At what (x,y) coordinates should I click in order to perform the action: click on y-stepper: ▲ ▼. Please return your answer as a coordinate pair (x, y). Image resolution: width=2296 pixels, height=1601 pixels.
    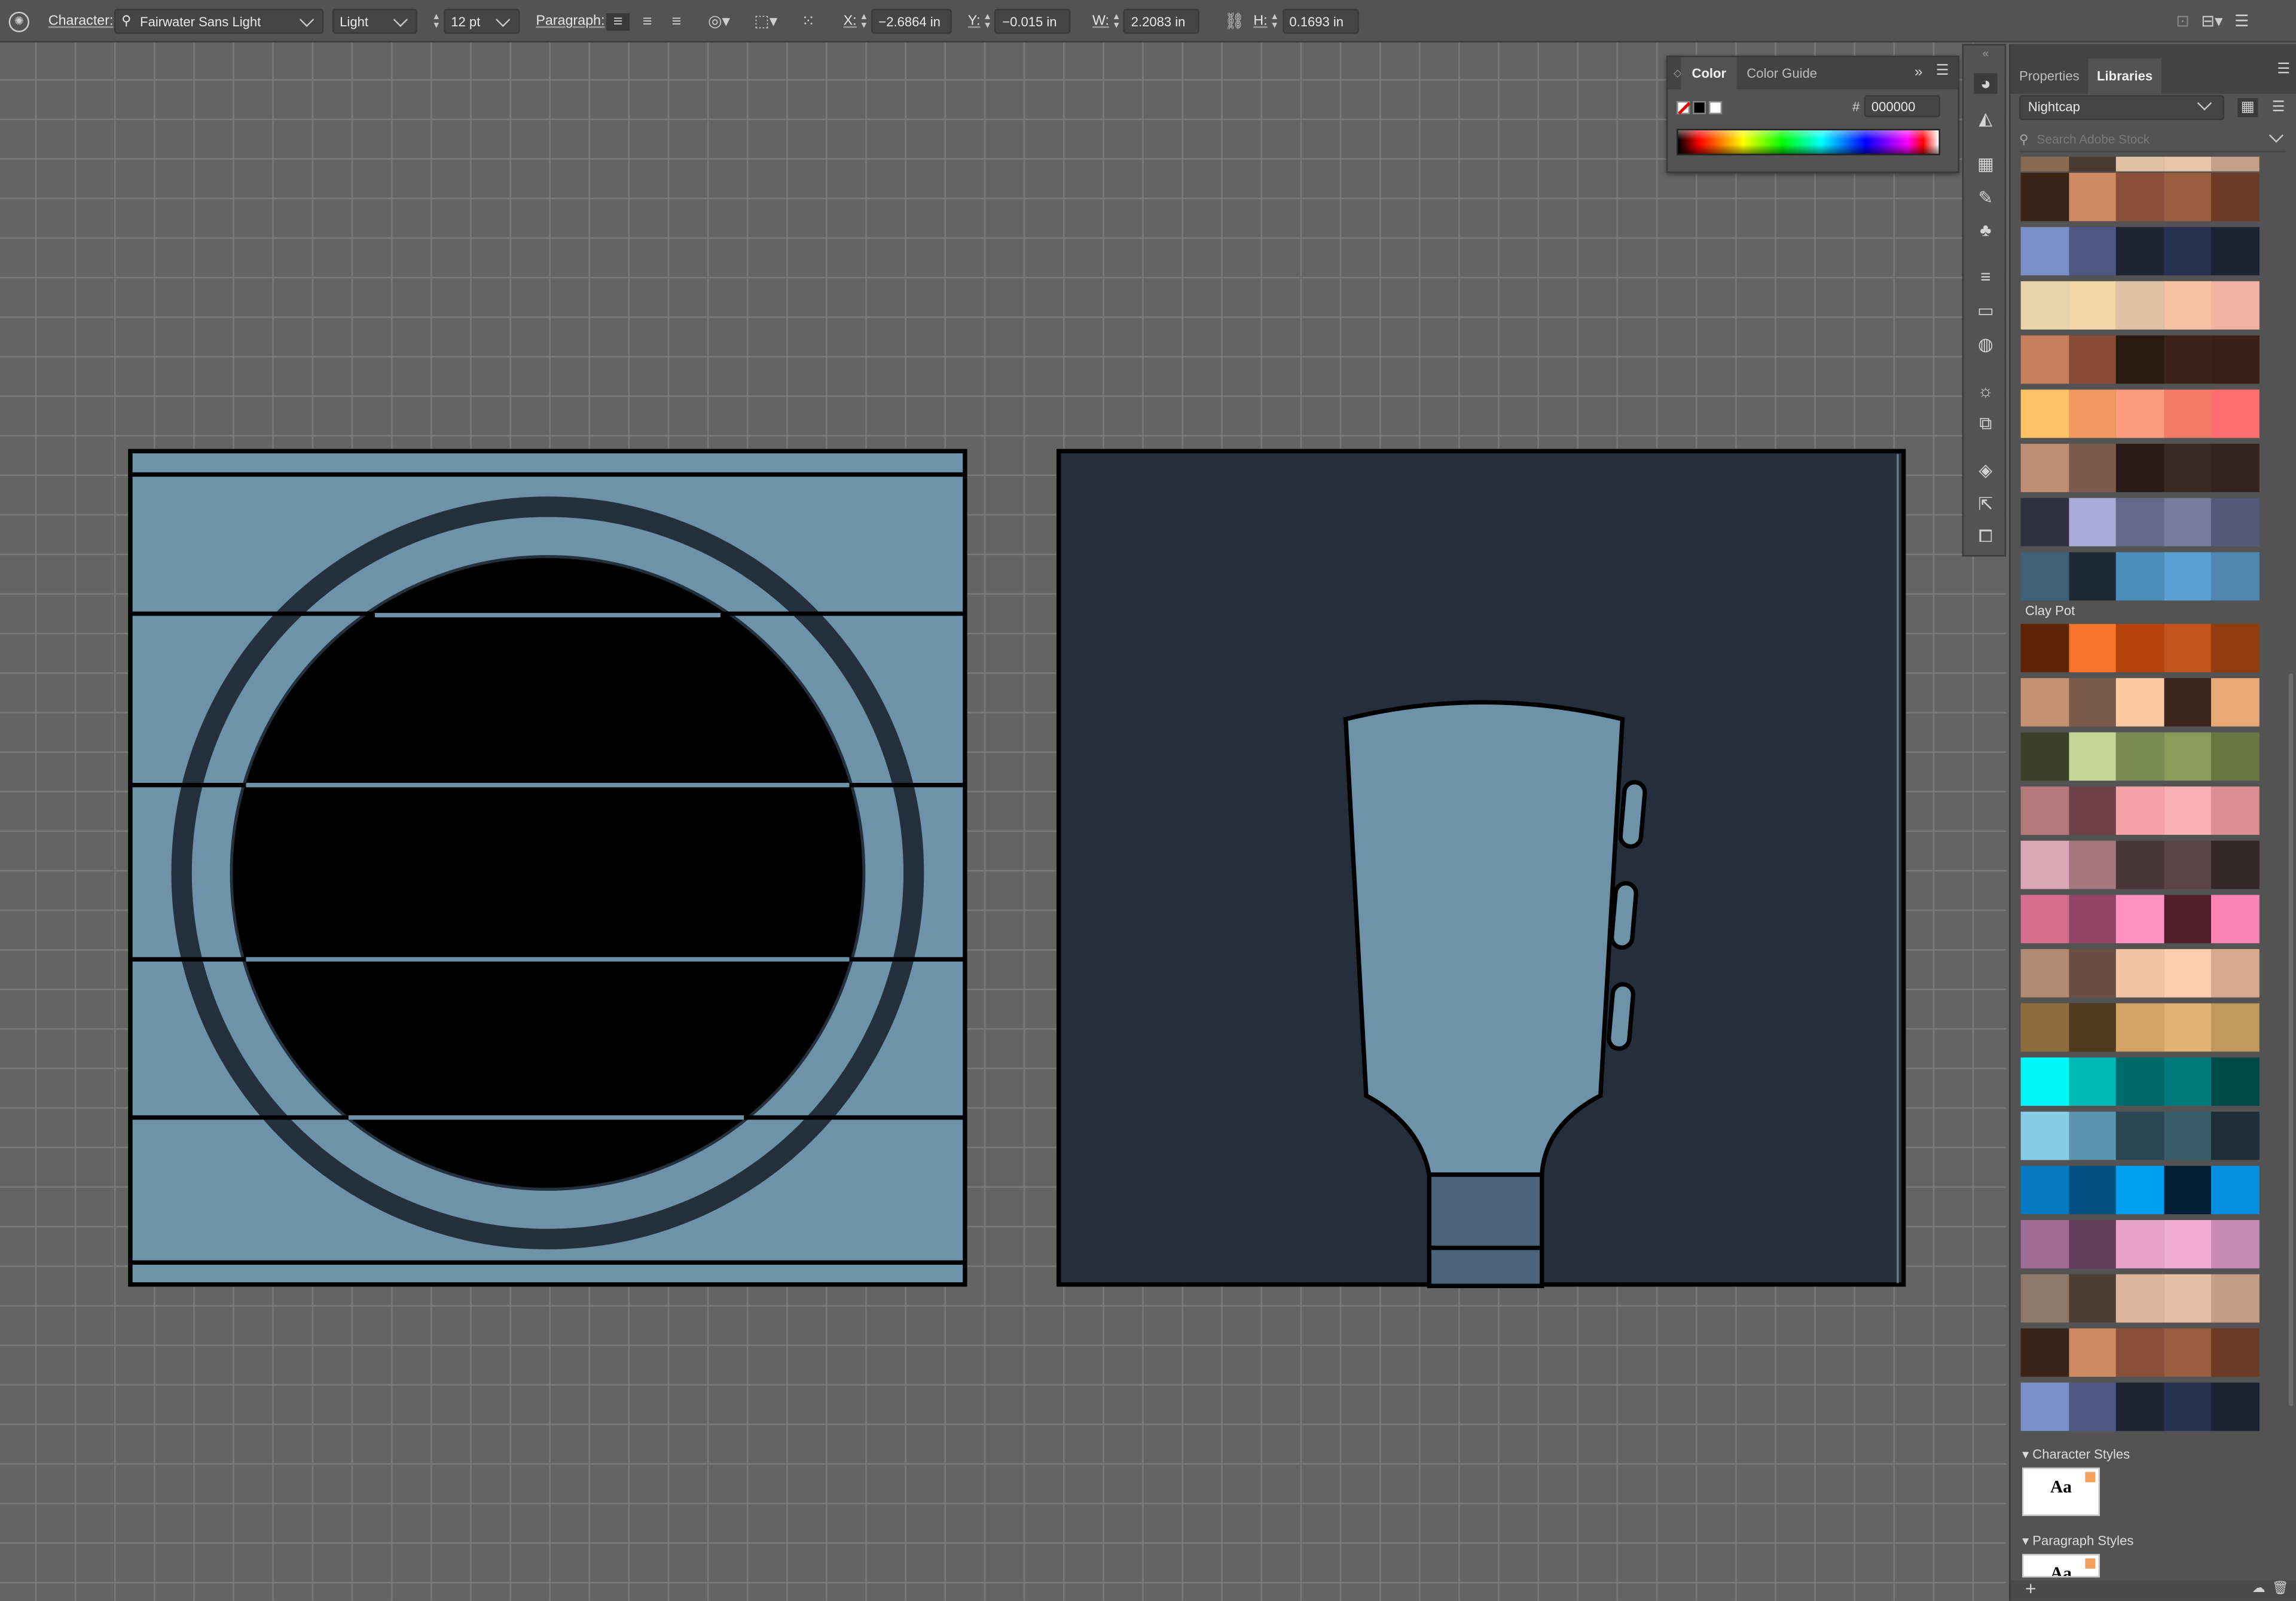
    Looking at the image, I should click on (987, 21).